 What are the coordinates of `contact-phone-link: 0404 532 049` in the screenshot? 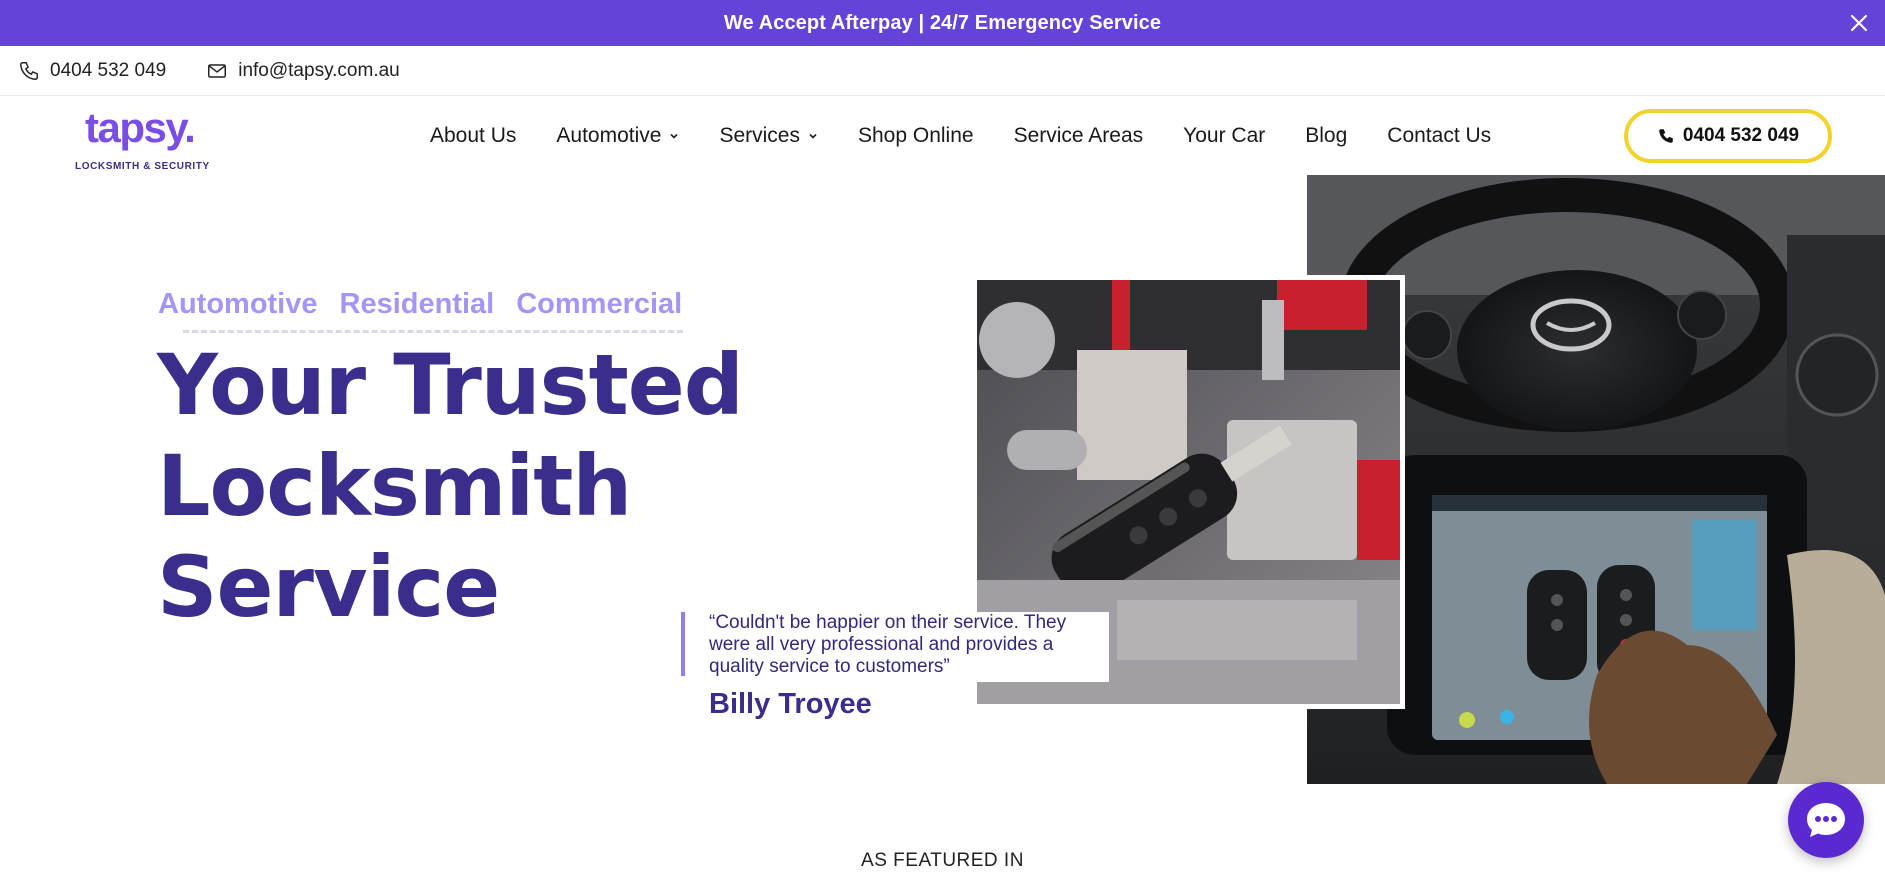 It's located at (92, 71).